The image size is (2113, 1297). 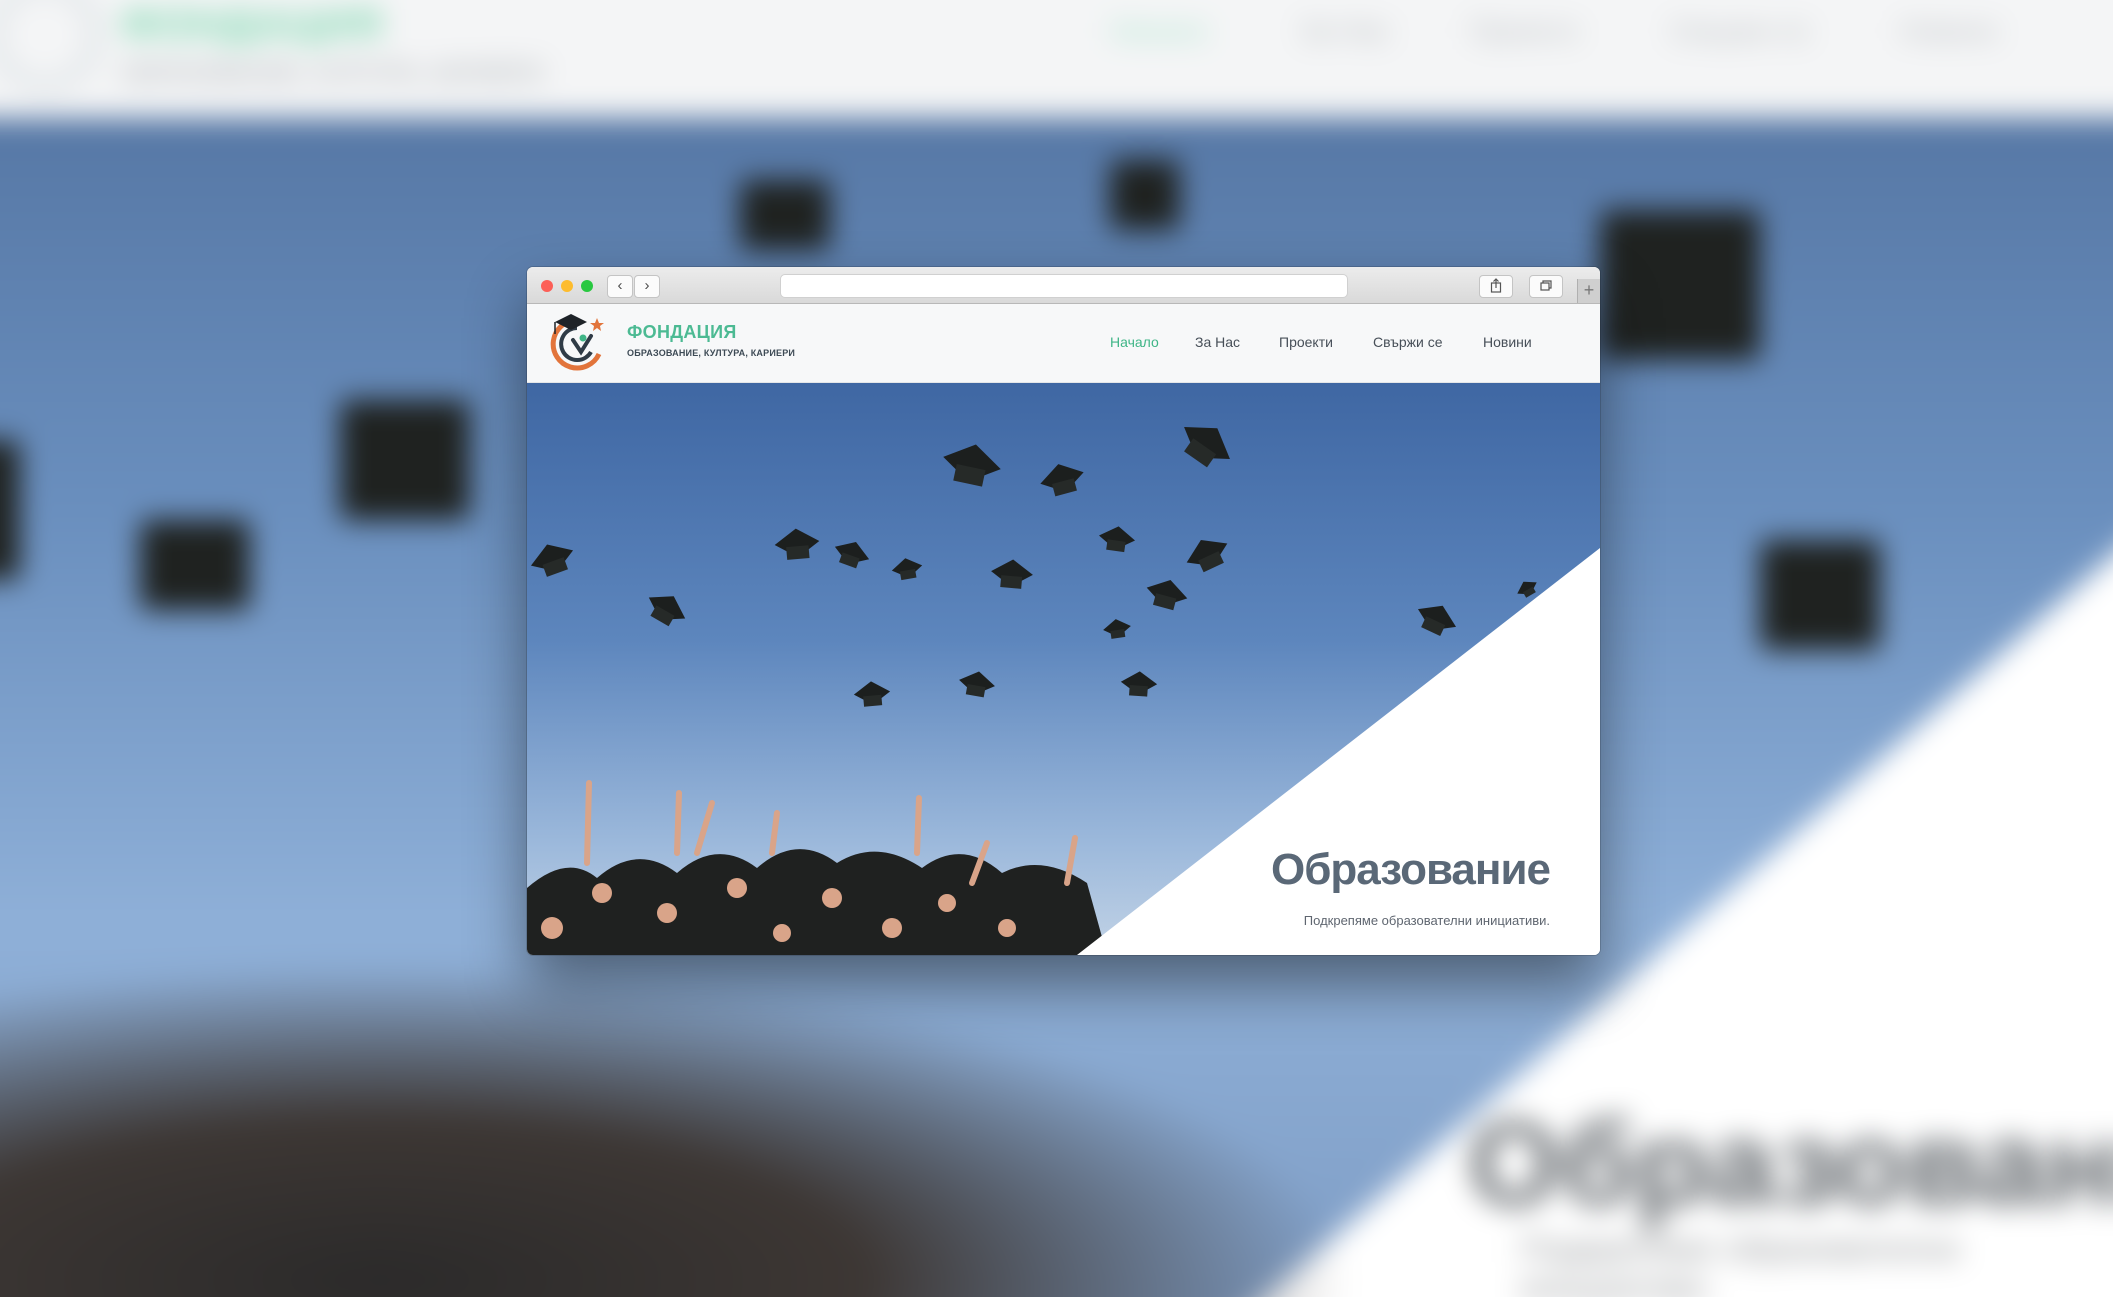 What do you see at coordinates (587, 286) in the screenshot?
I see `zoom-window-button` at bounding box center [587, 286].